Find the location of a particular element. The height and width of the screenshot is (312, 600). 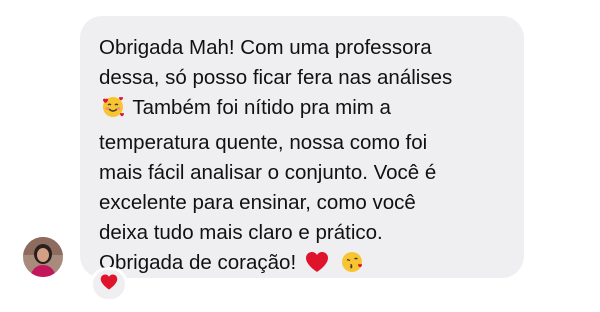

message-line: Obrigada de coração! is located at coordinates (305, 265).